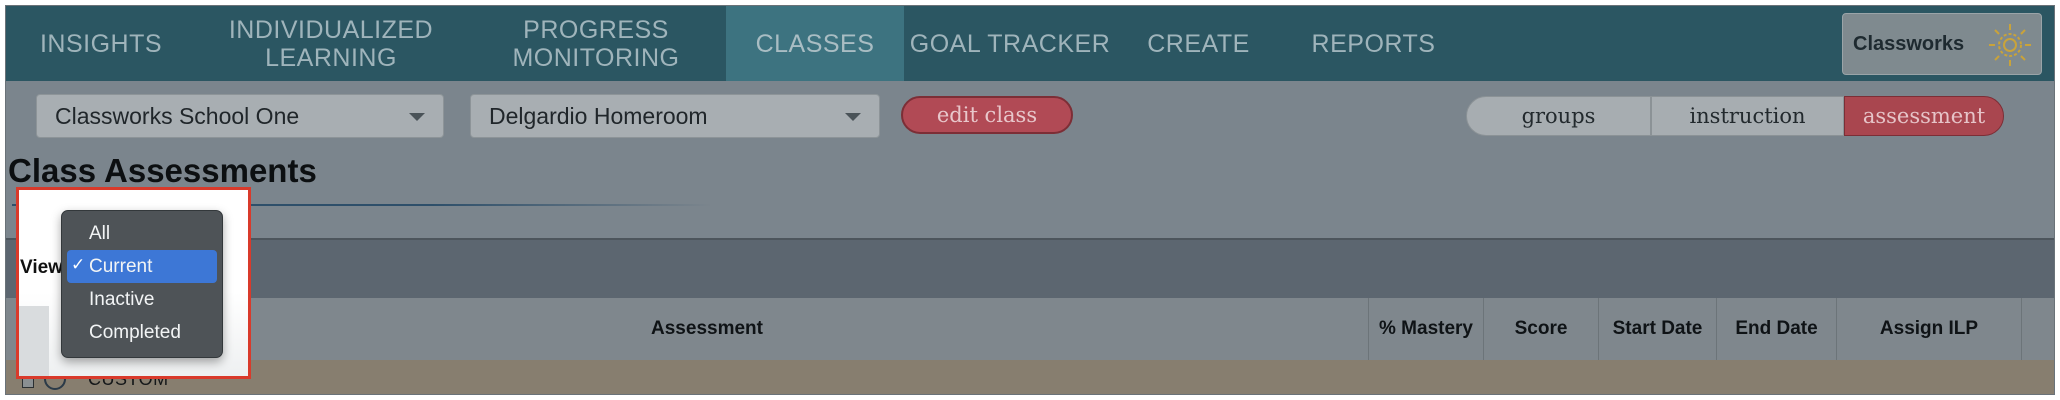  I want to click on page-title: Class Assessments, so click(162, 170).